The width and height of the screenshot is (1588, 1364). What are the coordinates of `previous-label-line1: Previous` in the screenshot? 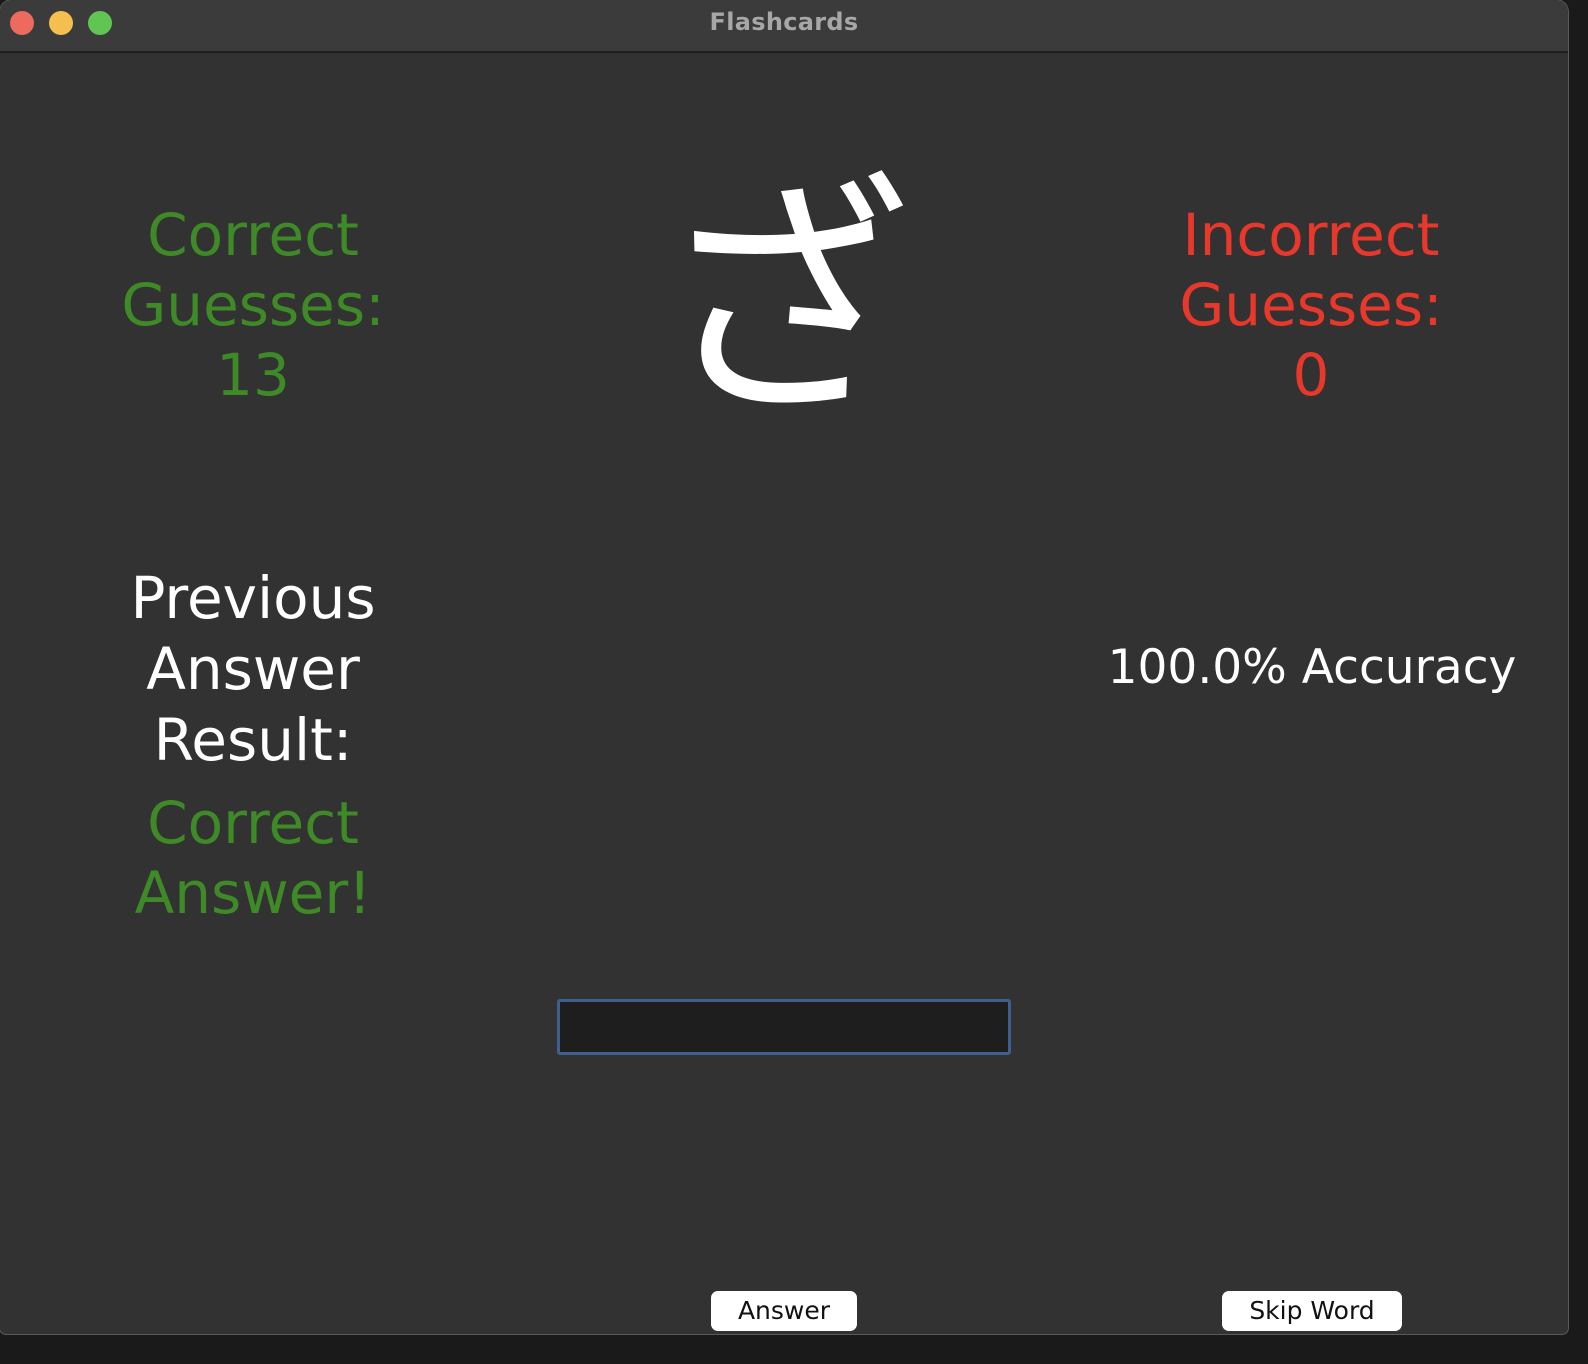 It's located at (253, 598).